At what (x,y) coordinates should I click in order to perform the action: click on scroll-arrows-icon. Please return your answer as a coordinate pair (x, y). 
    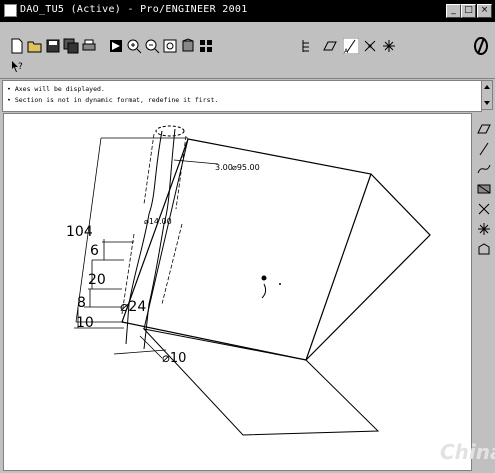
    Looking at the image, I should click on (487, 95).